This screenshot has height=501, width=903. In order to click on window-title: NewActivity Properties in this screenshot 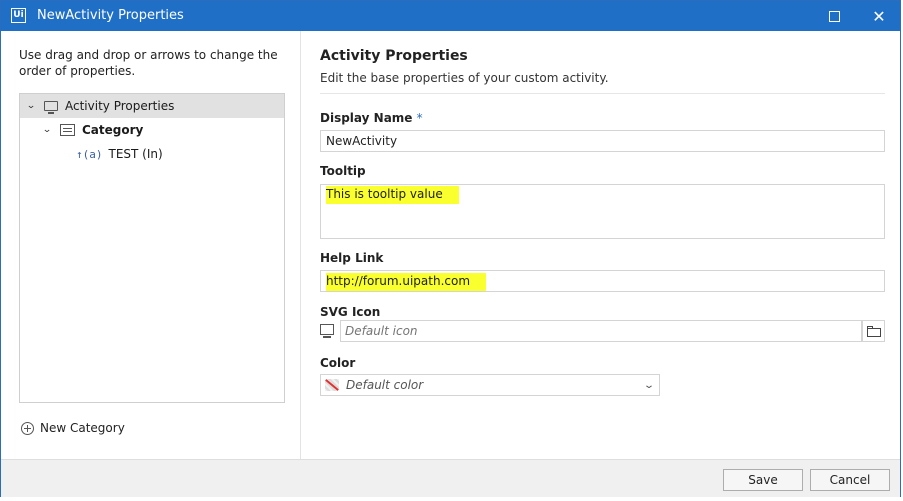, I will do `click(110, 15)`.